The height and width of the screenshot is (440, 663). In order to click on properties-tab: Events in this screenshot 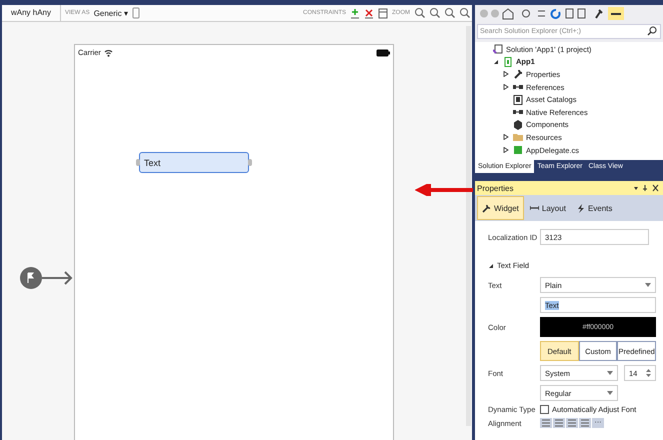, I will do `click(594, 208)`.